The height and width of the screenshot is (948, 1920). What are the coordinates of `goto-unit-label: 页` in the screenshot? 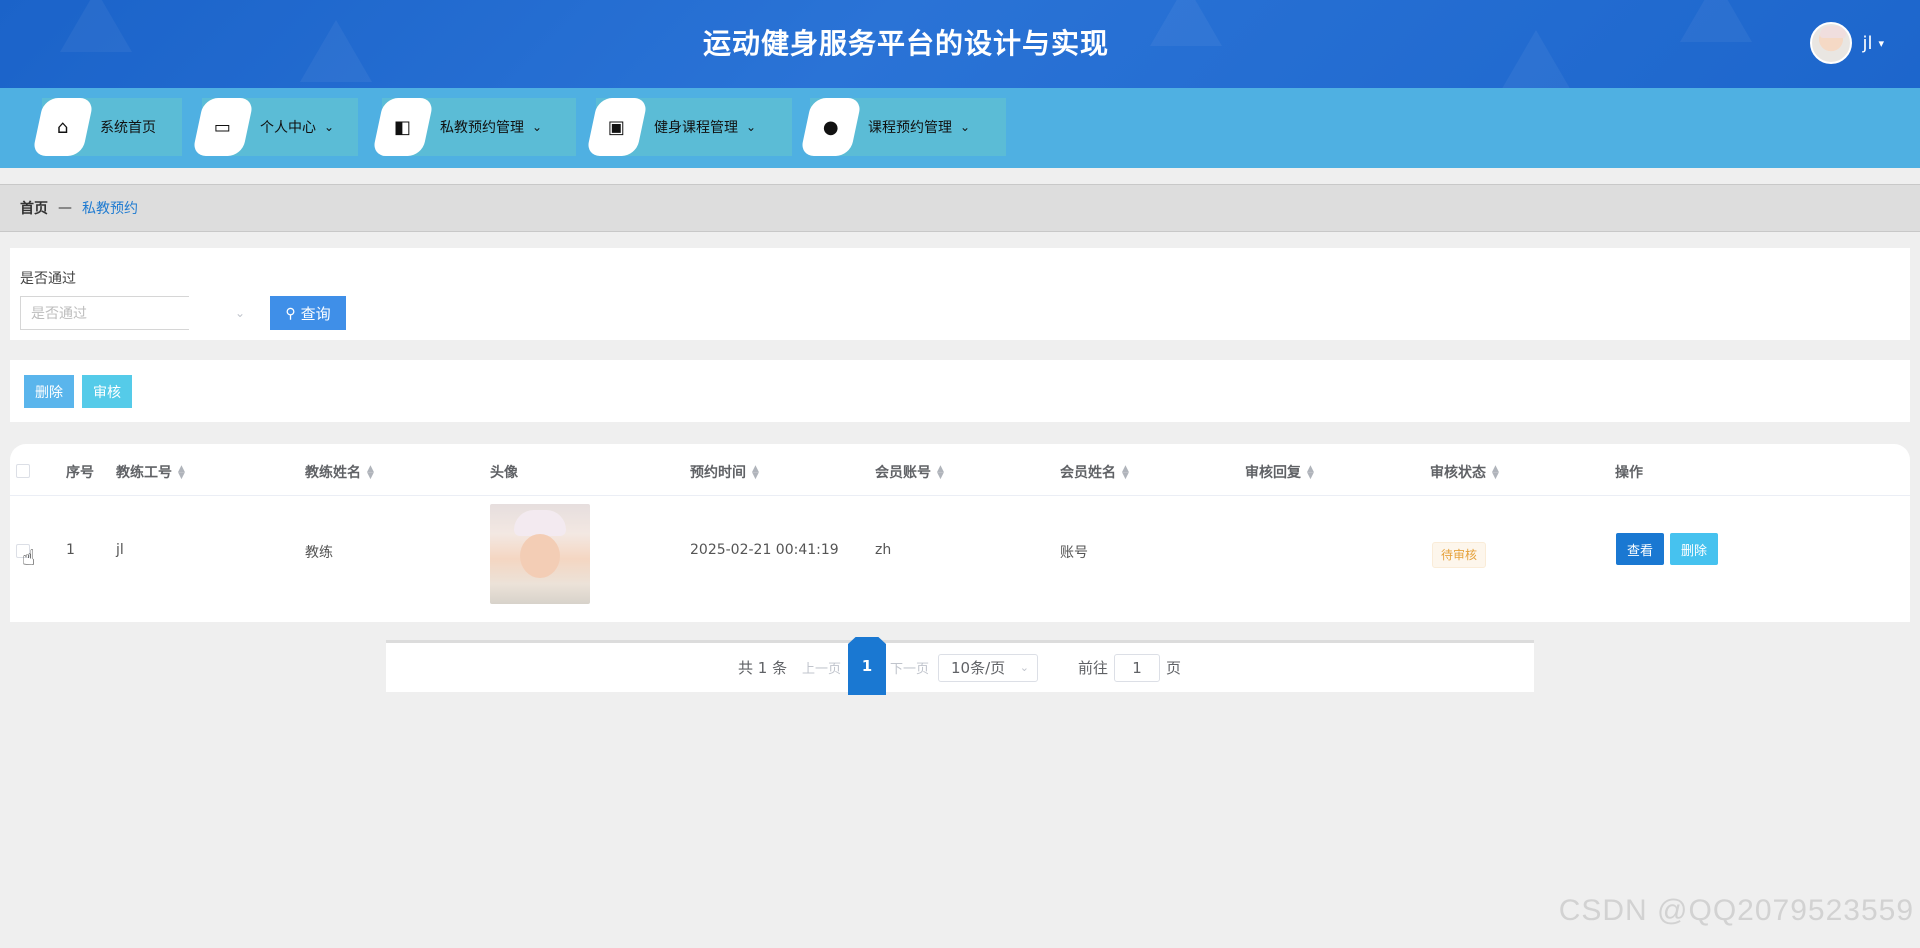 It's located at (1174, 668).